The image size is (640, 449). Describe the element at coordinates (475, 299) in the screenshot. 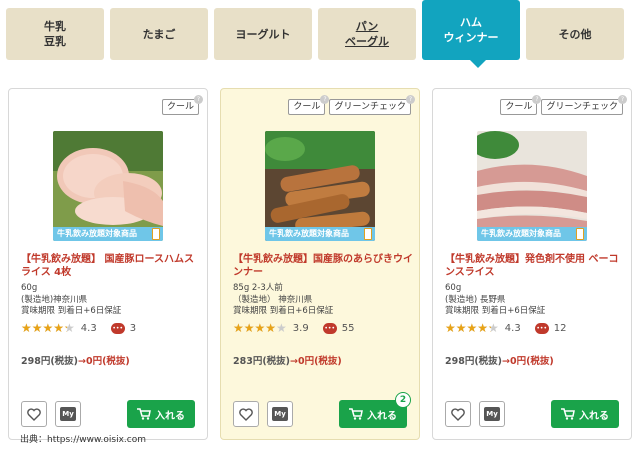

I see `origin-text: (製造地) 長野県` at that location.